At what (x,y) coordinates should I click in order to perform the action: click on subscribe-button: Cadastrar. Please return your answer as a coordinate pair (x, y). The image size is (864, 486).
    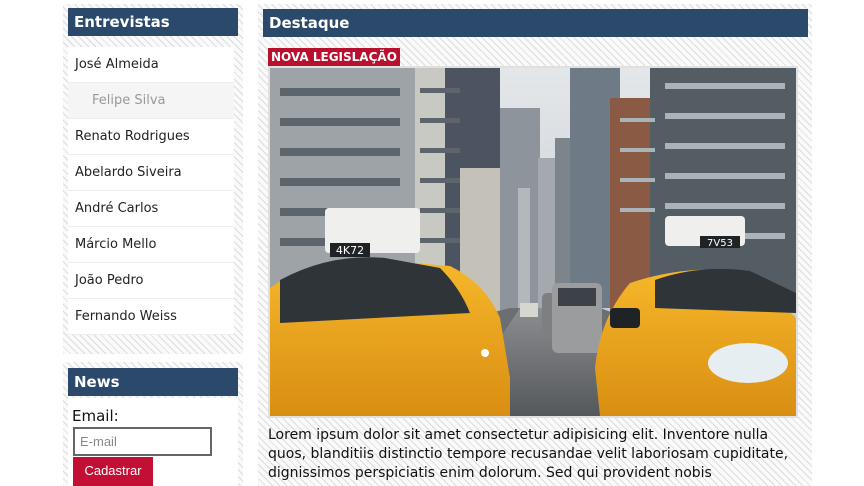
    Looking at the image, I should click on (113, 471).